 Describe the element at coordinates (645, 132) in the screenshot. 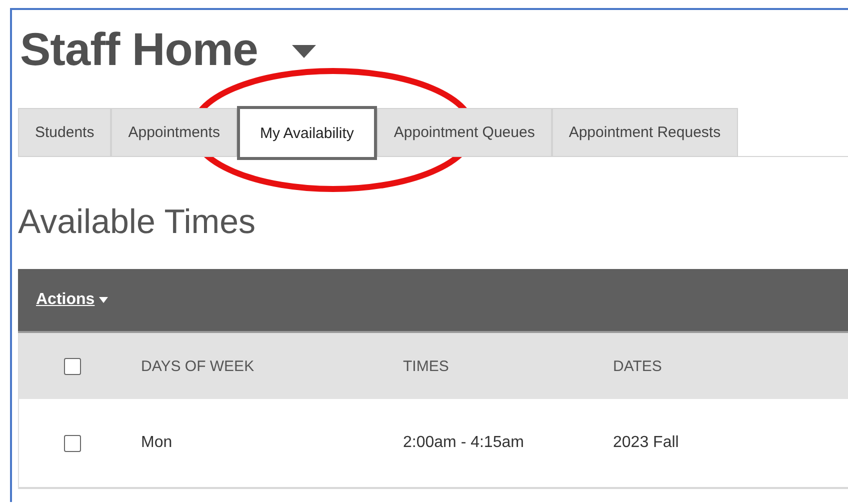

I see `tab: Appointment Requests` at that location.